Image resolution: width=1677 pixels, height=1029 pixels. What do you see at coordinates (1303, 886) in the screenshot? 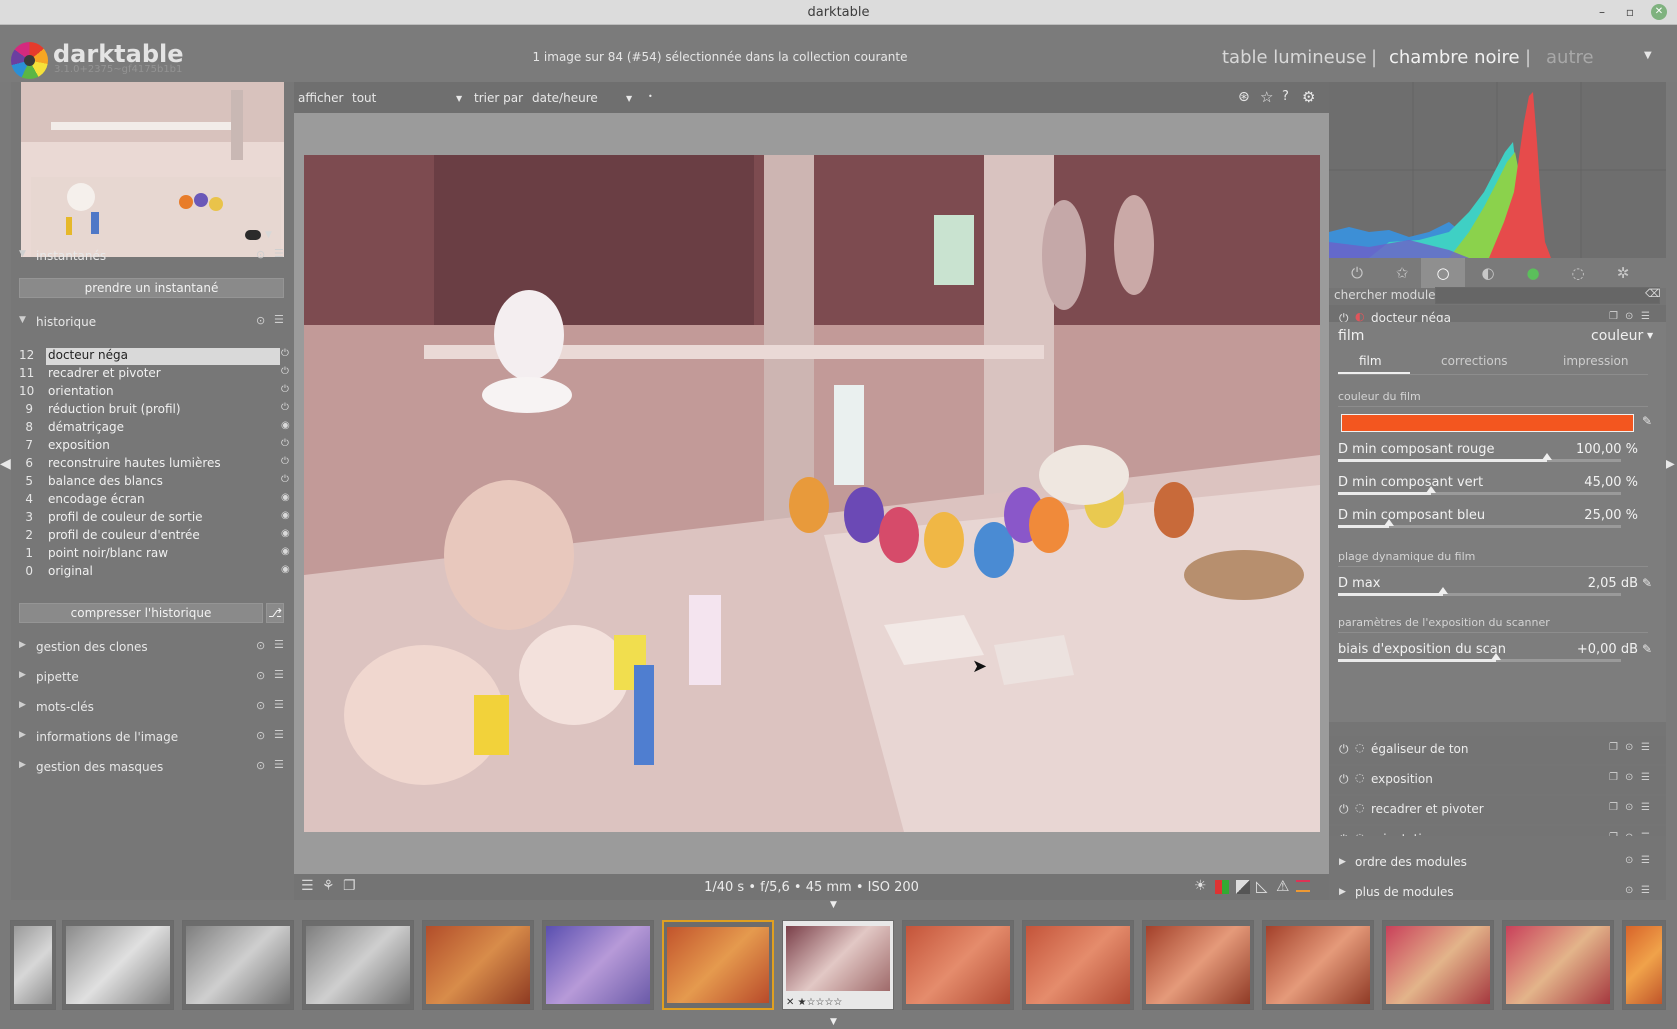
I see `raw-overexposed-icon` at bounding box center [1303, 886].